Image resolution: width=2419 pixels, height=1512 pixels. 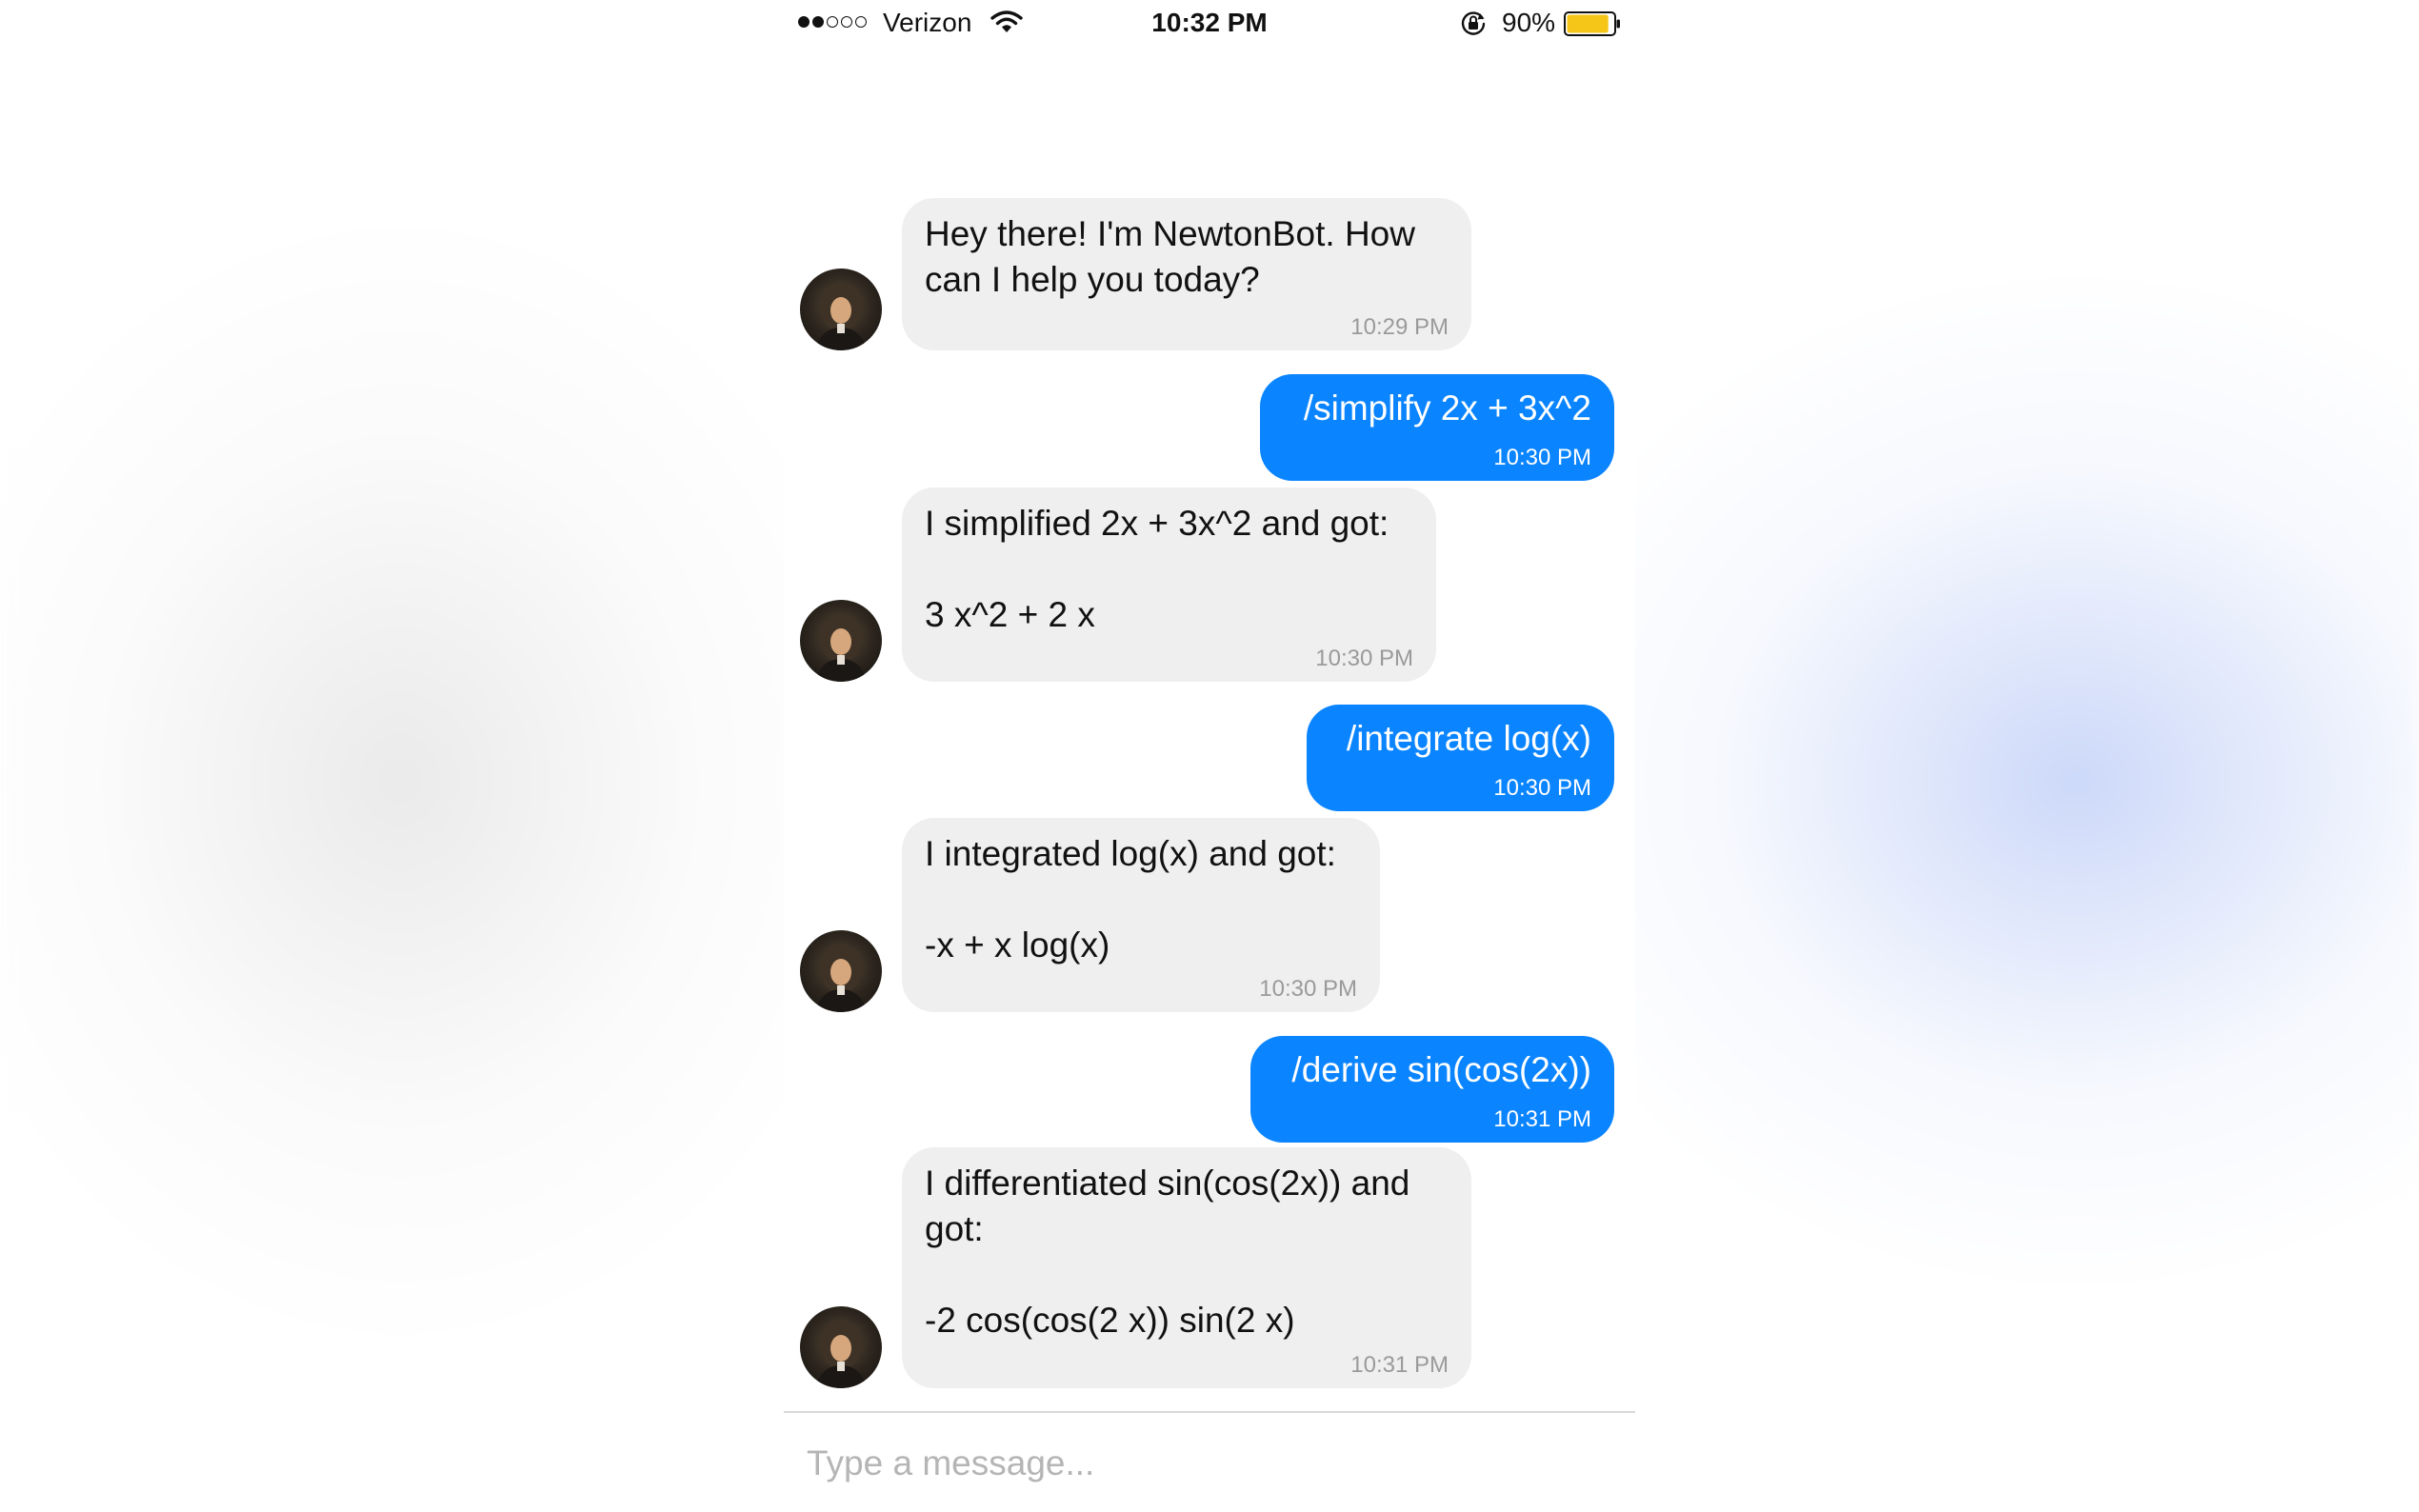 I want to click on battery-percent: 90%, so click(x=1529, y=22).